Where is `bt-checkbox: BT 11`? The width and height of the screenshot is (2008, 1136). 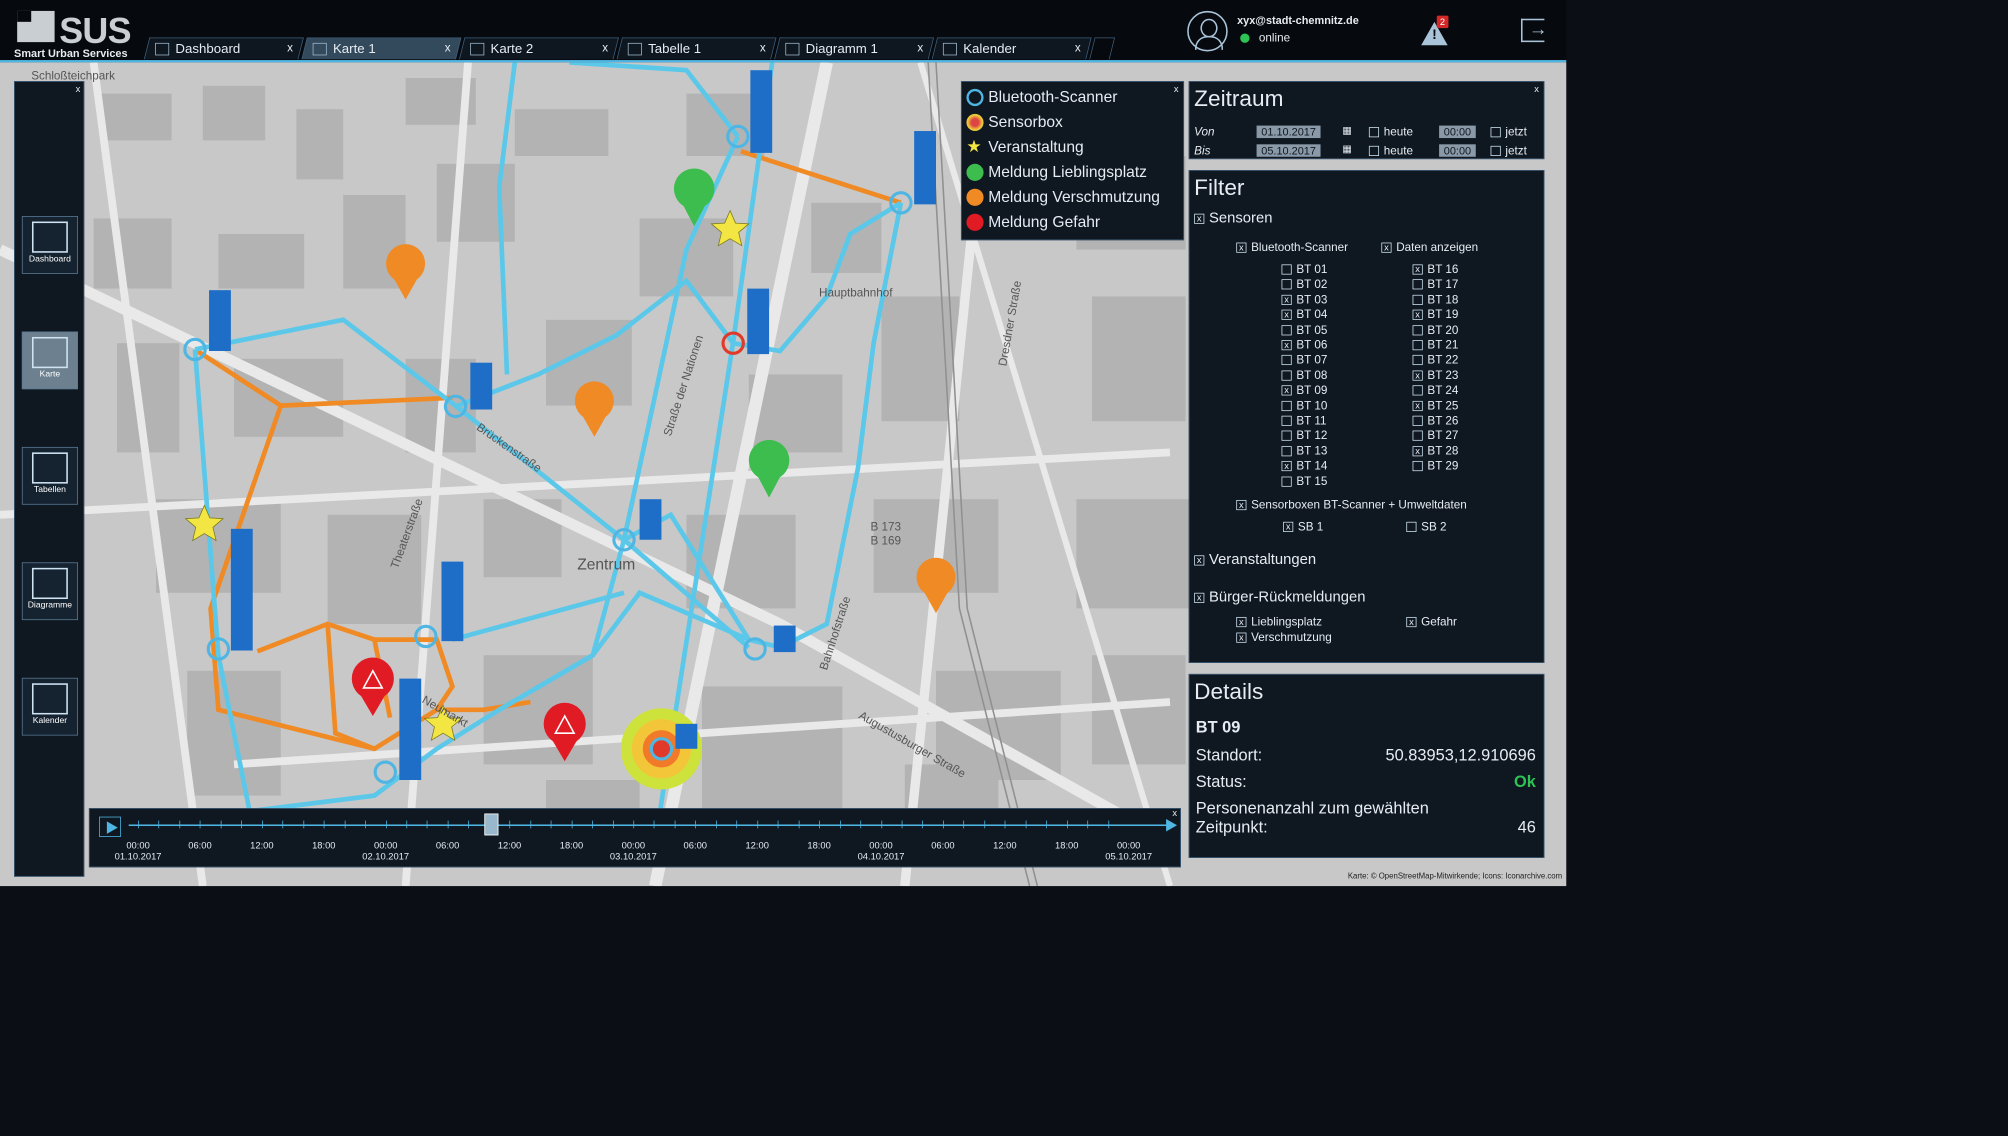
bt-checkbox: BT 11 is located at coordinates (1303, 420).